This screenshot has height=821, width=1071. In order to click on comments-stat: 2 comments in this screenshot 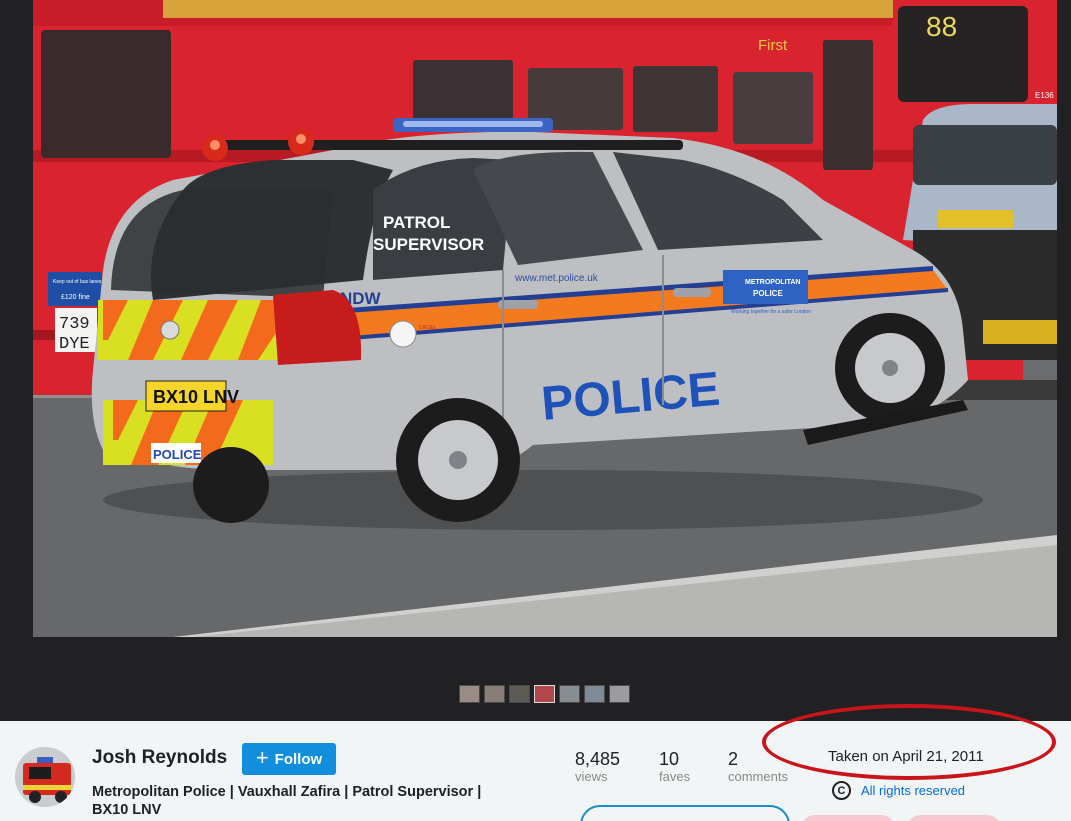, I will do `click(758, 767)`.